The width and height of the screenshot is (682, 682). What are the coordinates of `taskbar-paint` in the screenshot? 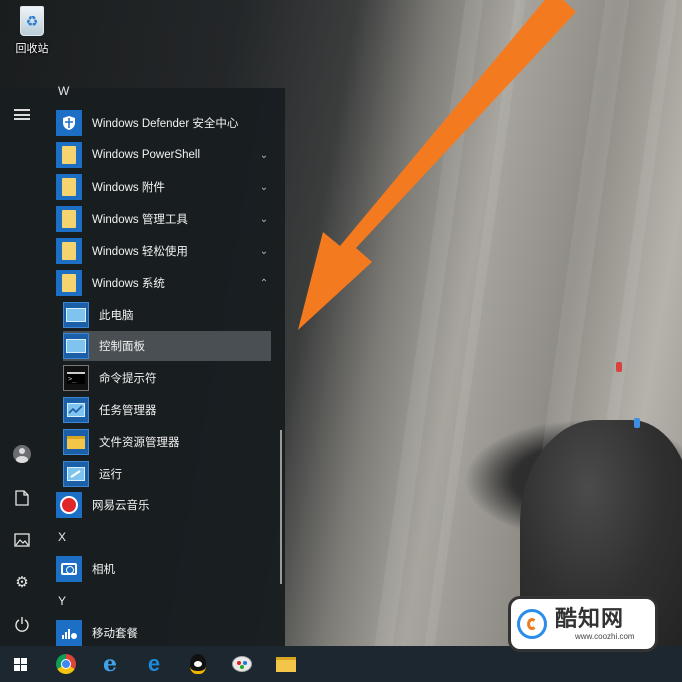 It's located at (242, 664).